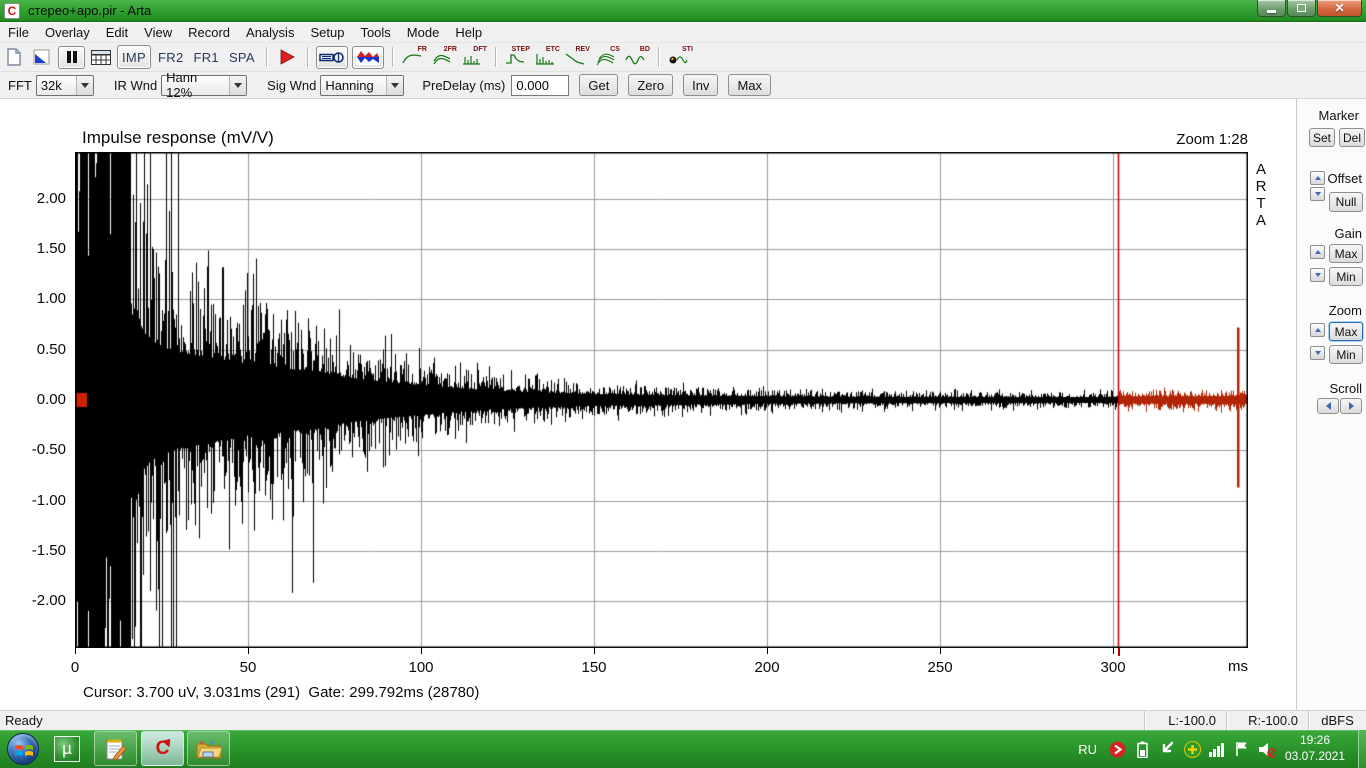 The width and height of the screenshot is (1366, 768). I want to click on toolbar-separator, so click(495, 57).